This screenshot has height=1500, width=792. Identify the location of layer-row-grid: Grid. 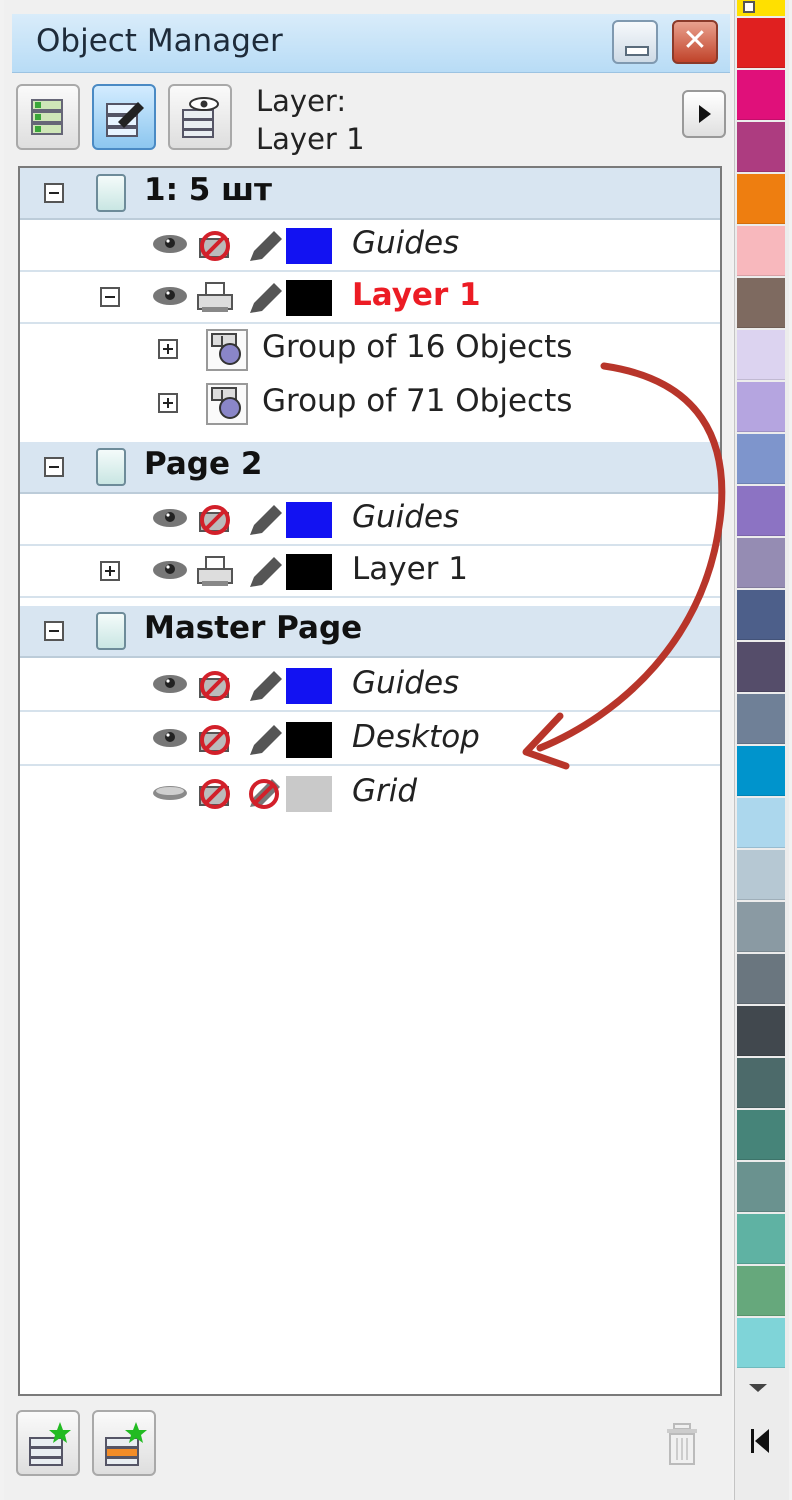
(370, 794).